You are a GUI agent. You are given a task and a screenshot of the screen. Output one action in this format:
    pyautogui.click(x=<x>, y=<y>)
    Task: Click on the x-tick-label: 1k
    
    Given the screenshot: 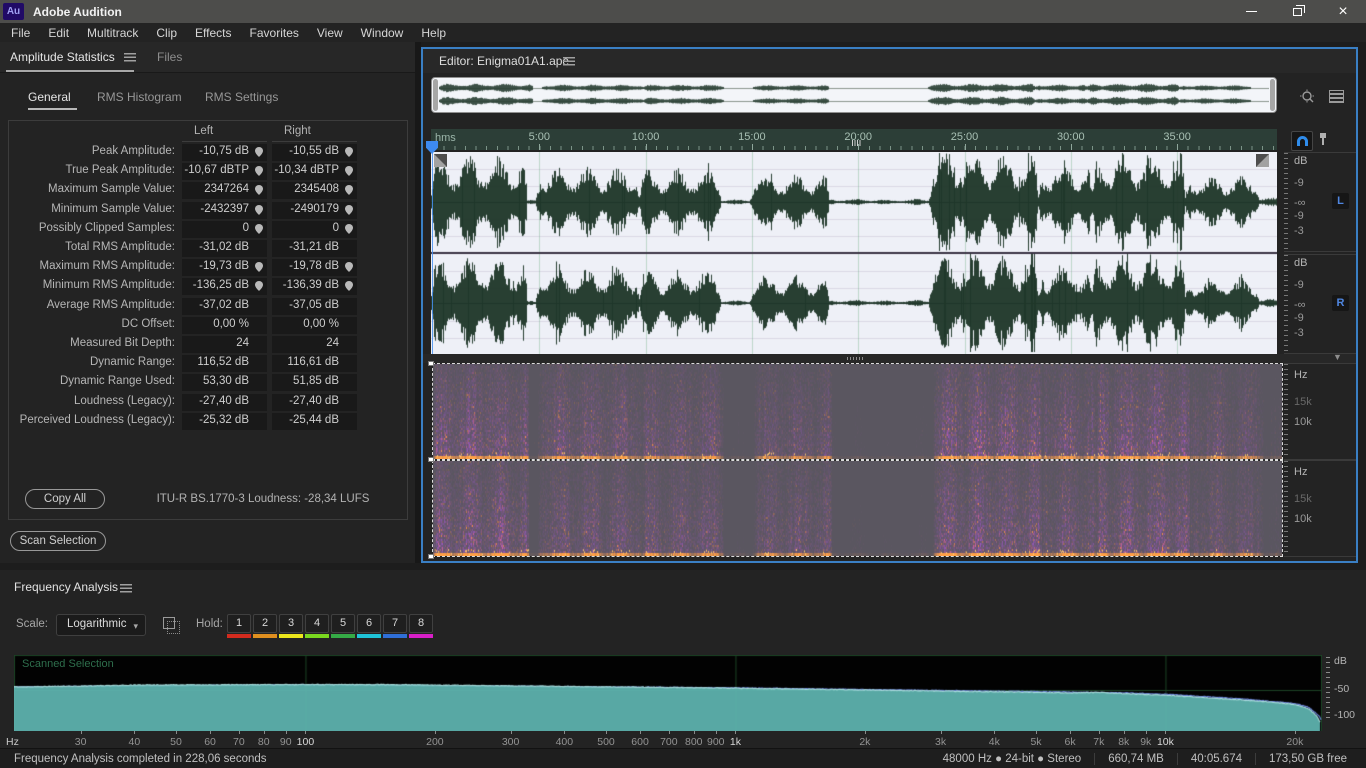 What is the action you would take?
    pyautogui.click(x=735, y=742)
    